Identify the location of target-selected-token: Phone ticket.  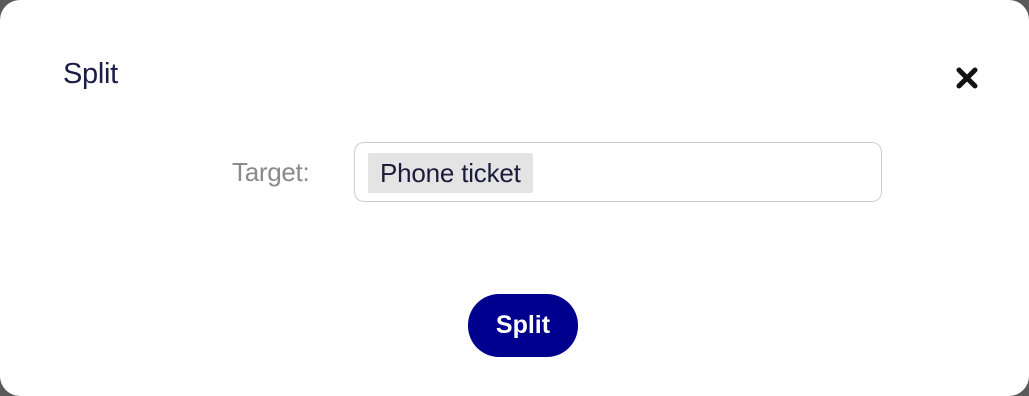
(450, 173).